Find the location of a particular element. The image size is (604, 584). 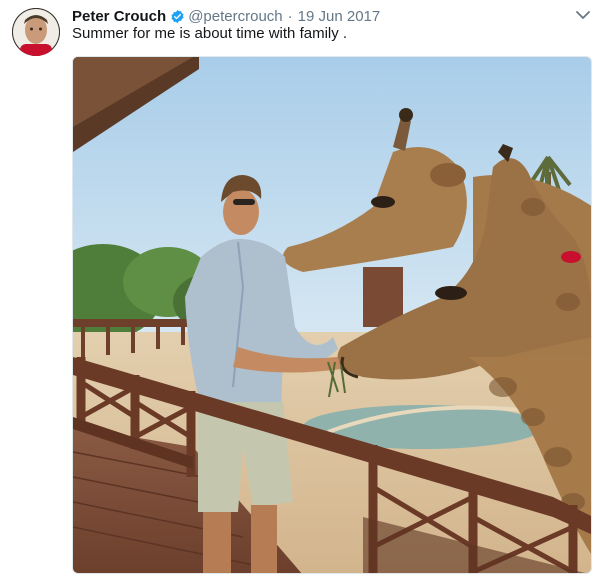

avatar is located at coordinates (36, 32).